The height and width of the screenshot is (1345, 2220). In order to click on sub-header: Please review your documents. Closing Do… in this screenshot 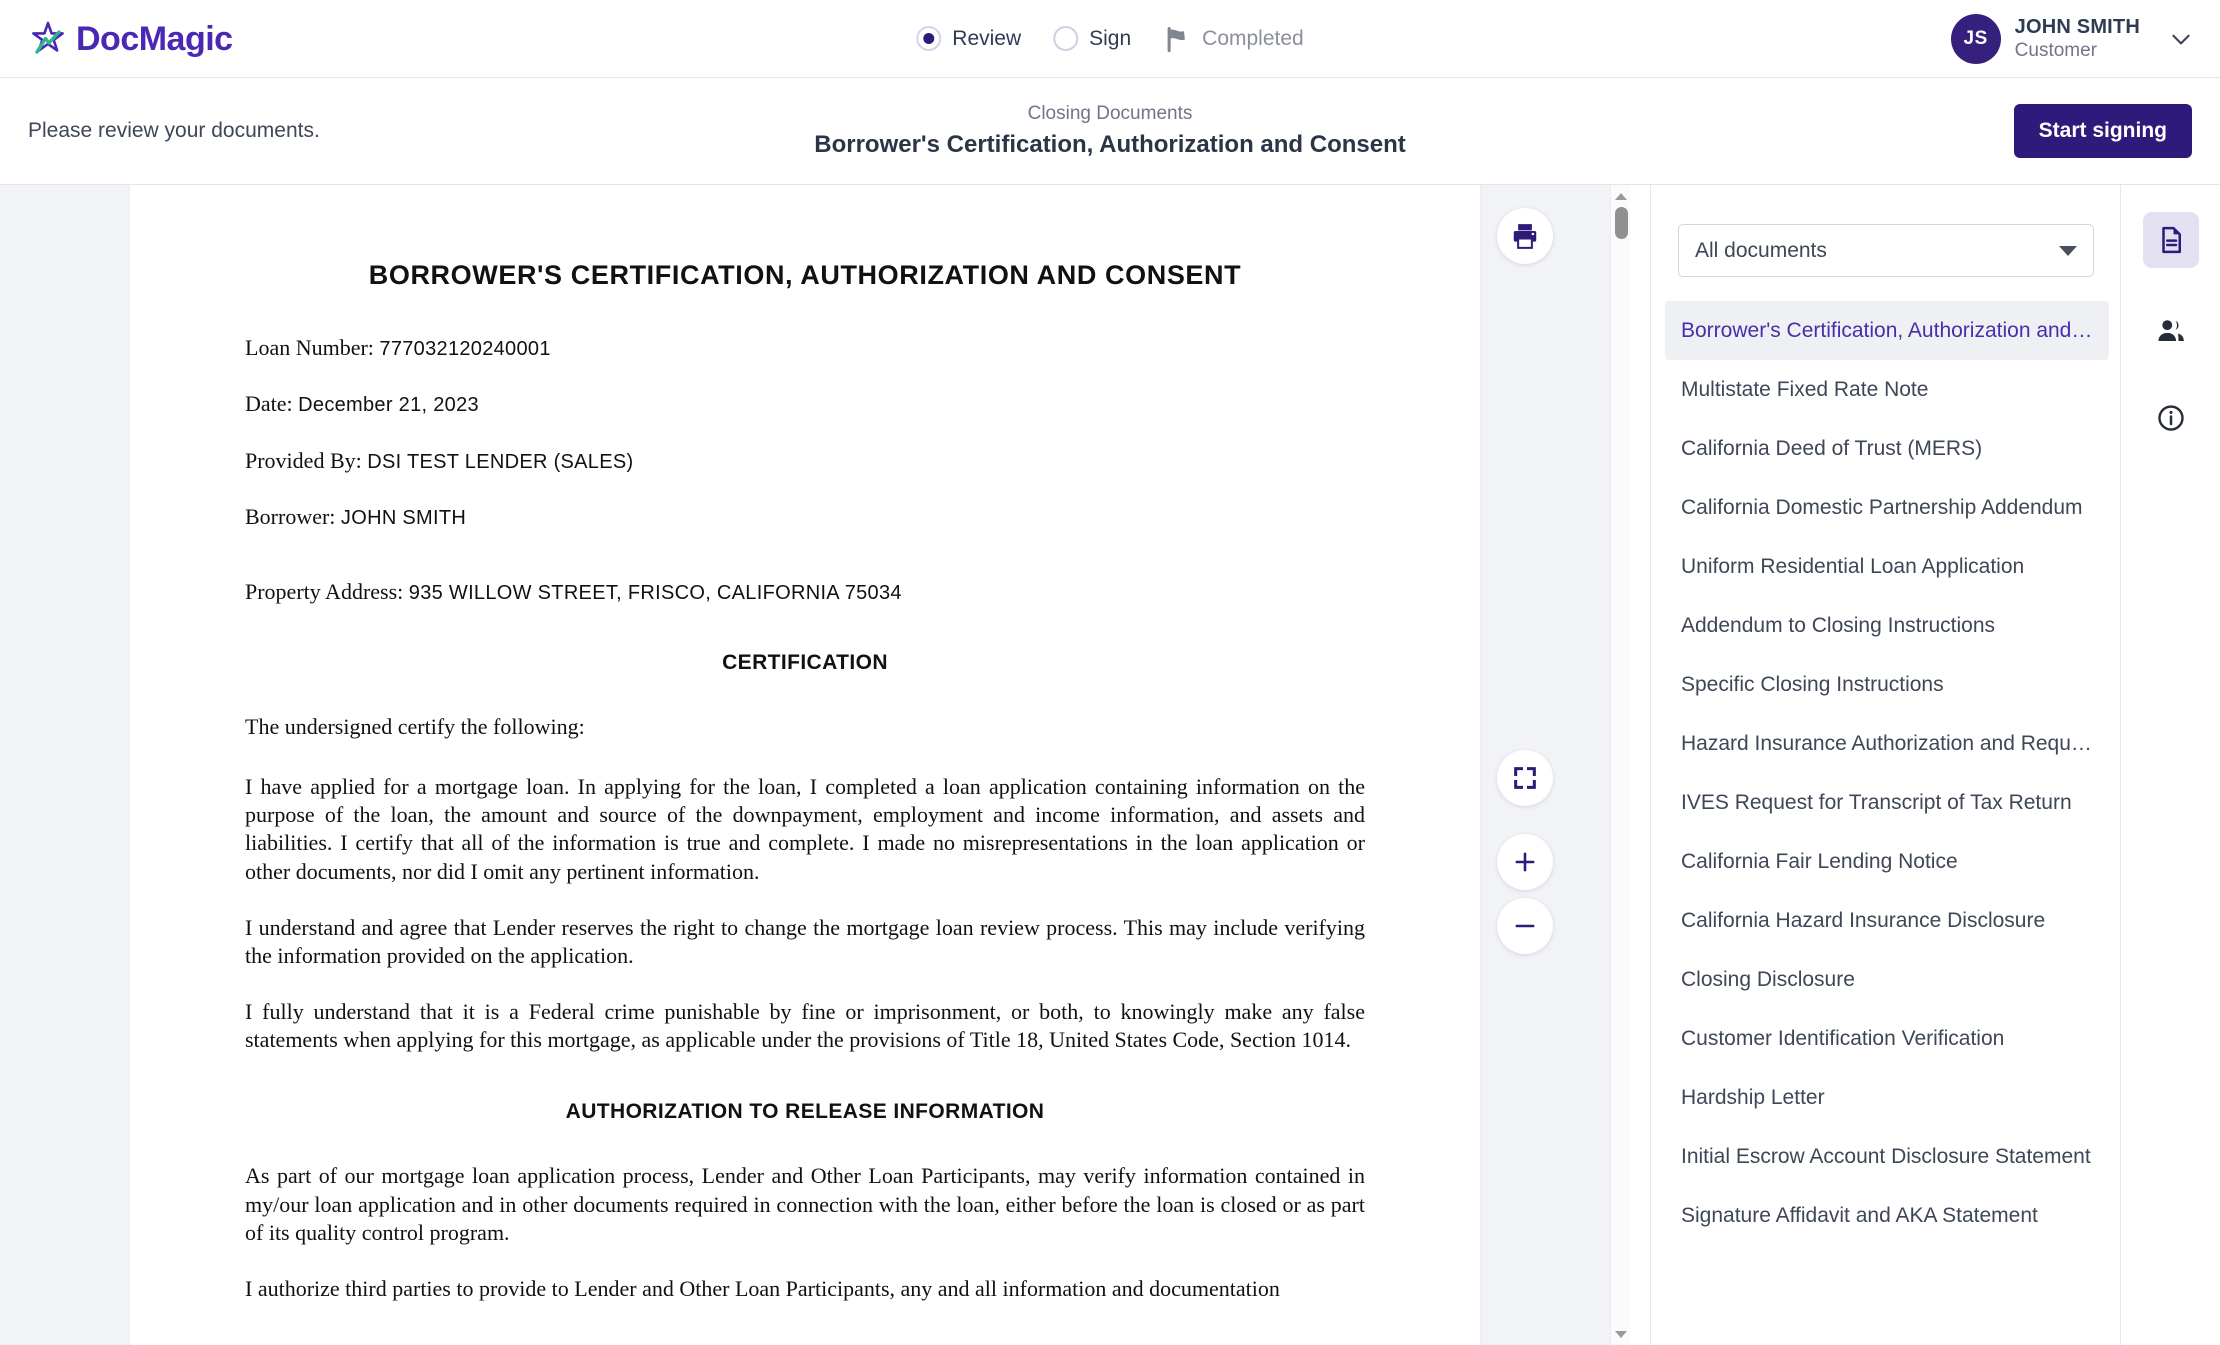, I will do `click(1110, 131)`.